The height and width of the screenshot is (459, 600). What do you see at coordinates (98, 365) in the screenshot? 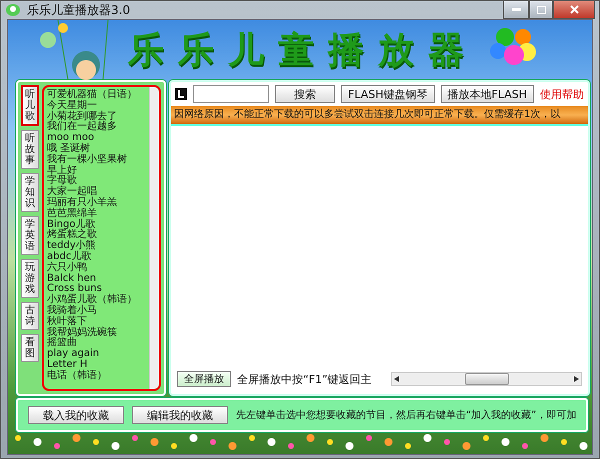
I see `song-item: Letter H` at bounding box center [98, 365].